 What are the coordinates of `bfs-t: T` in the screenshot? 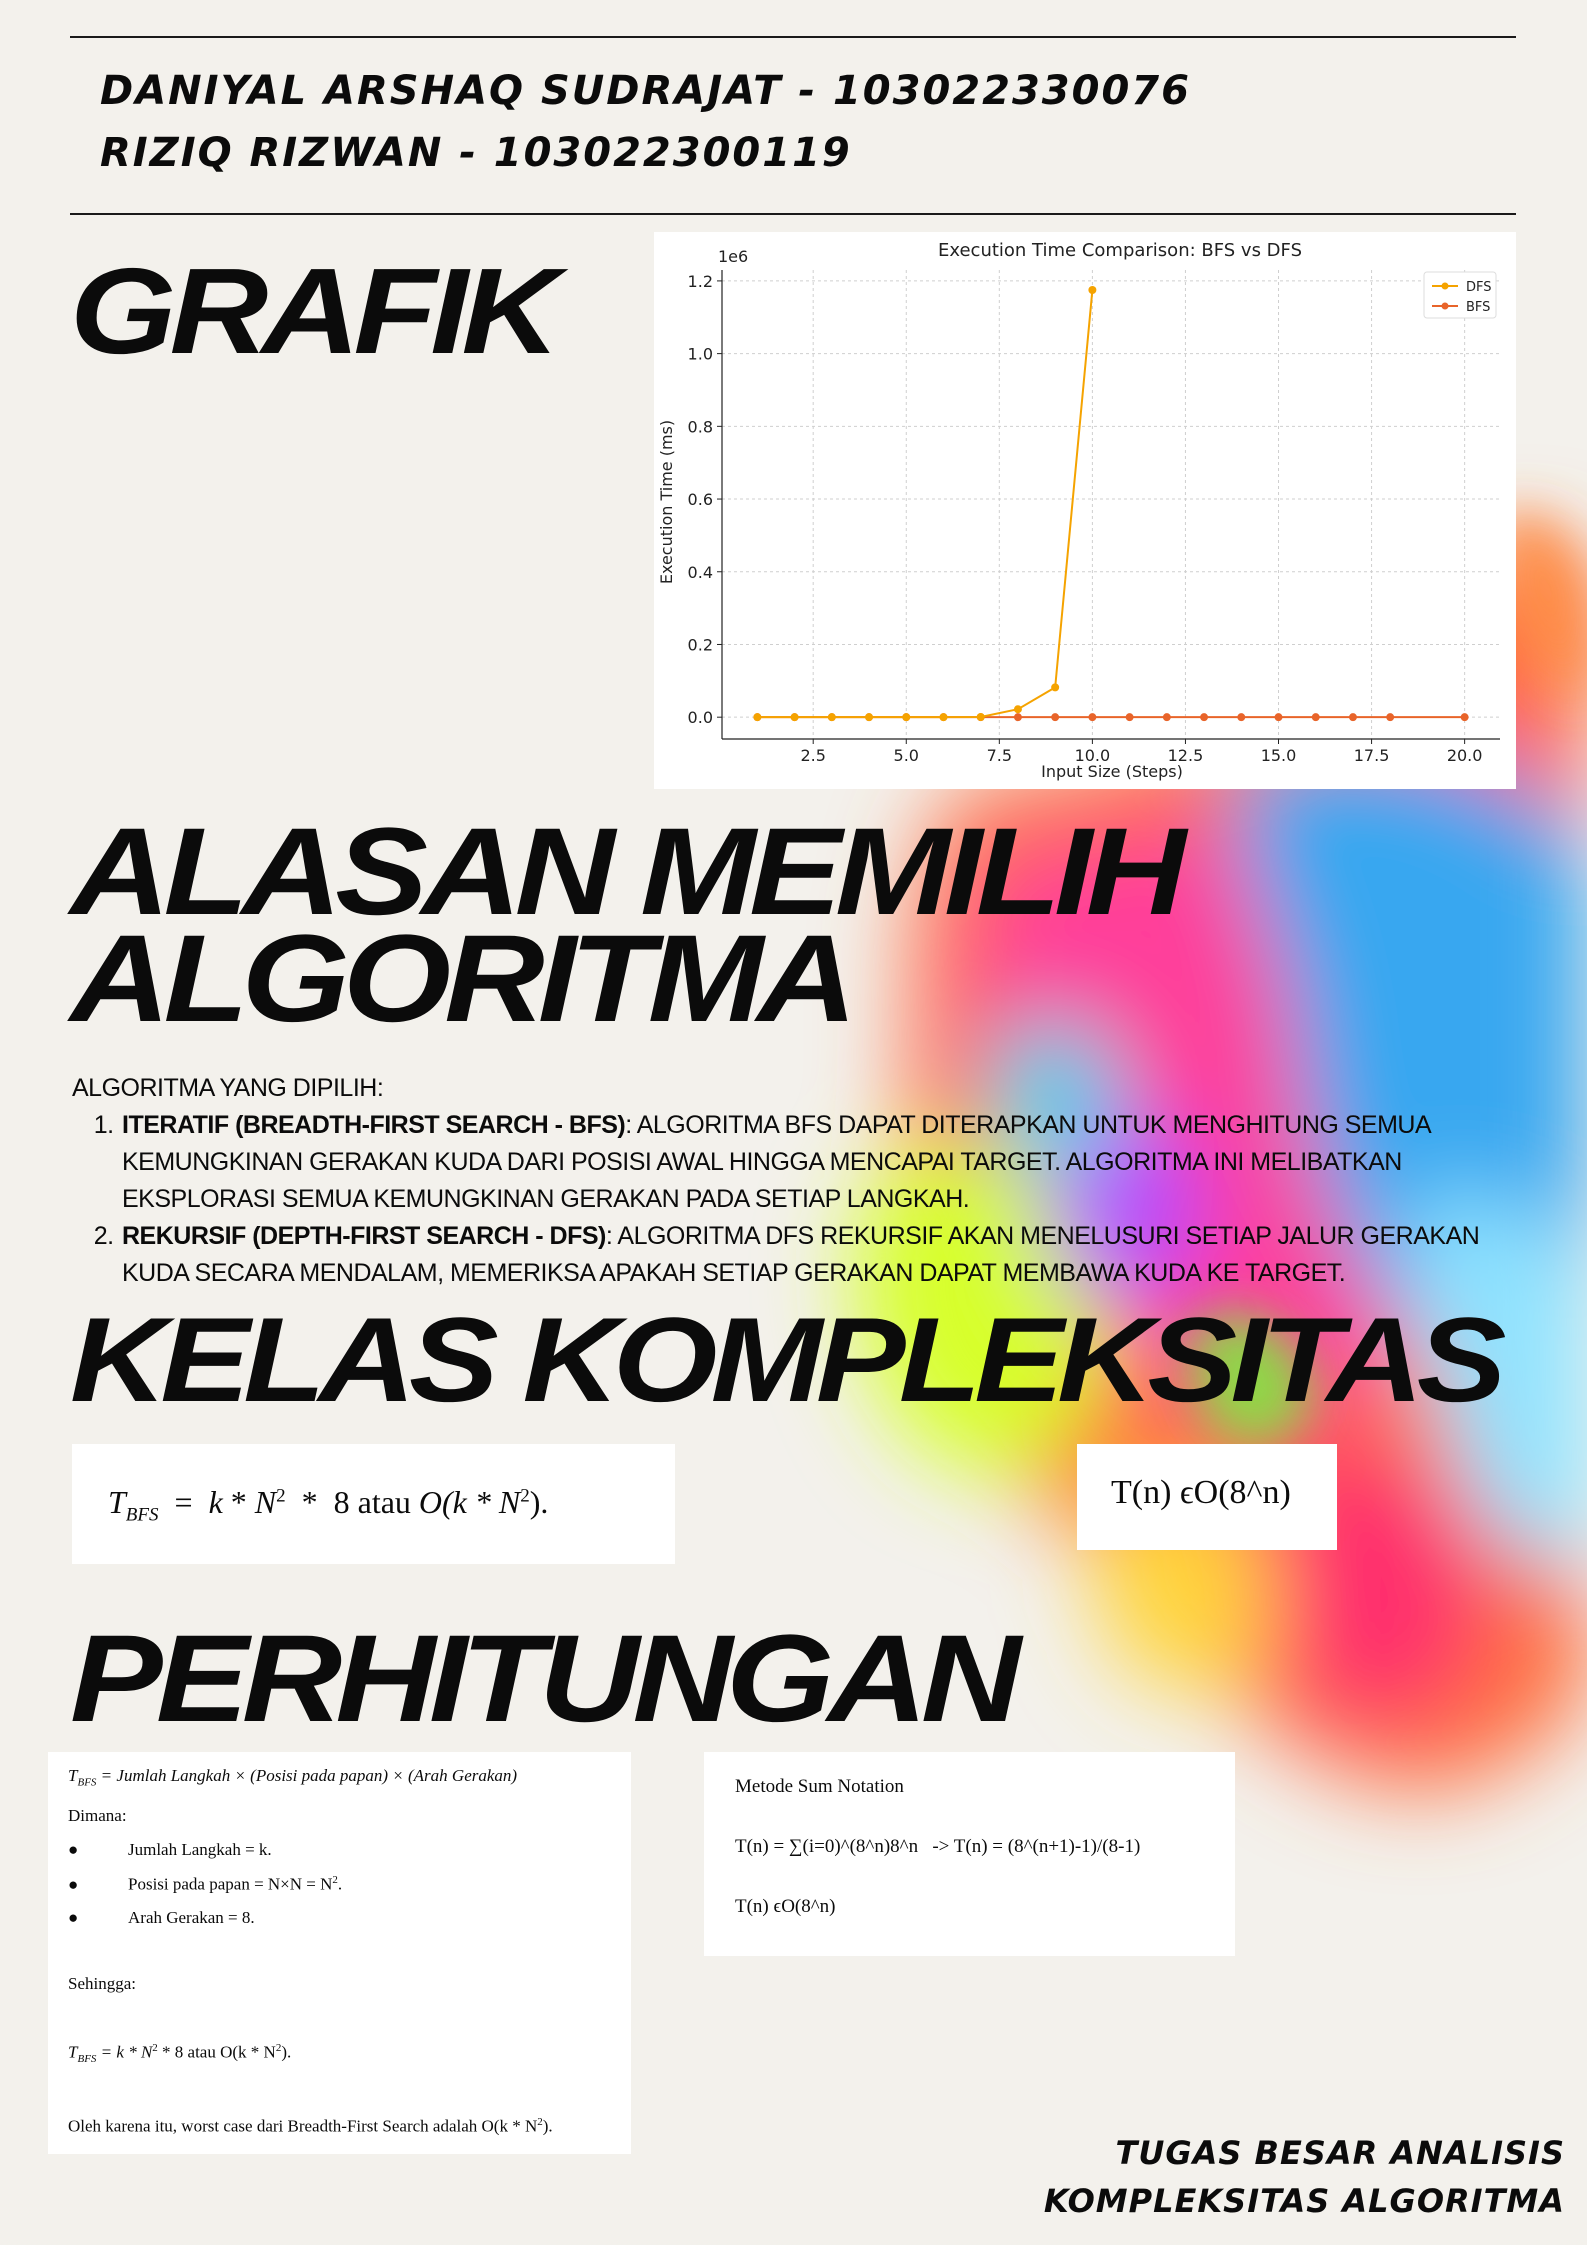 It's located at (117, 1502).